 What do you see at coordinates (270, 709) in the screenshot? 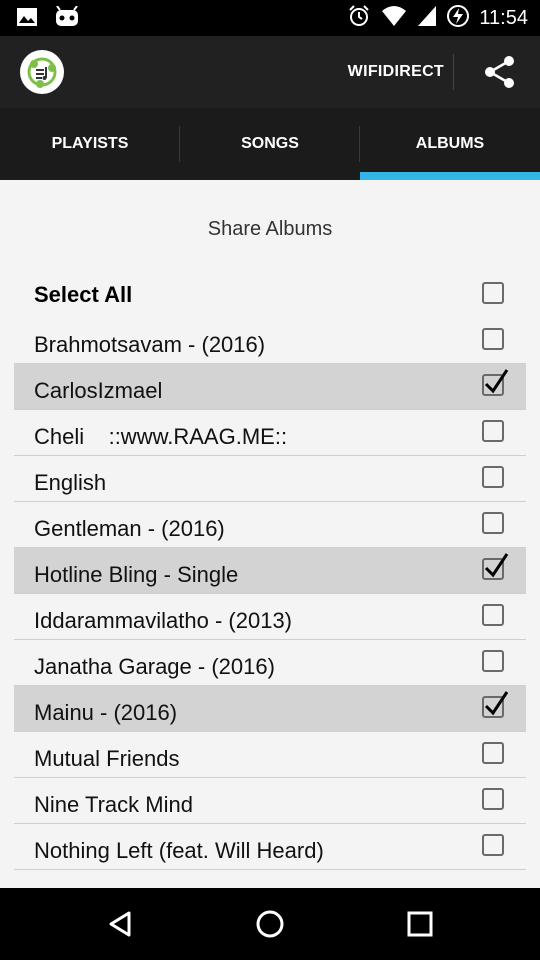
I see `album-row: Mainu - (2016)` at bounding box center [270, 709].